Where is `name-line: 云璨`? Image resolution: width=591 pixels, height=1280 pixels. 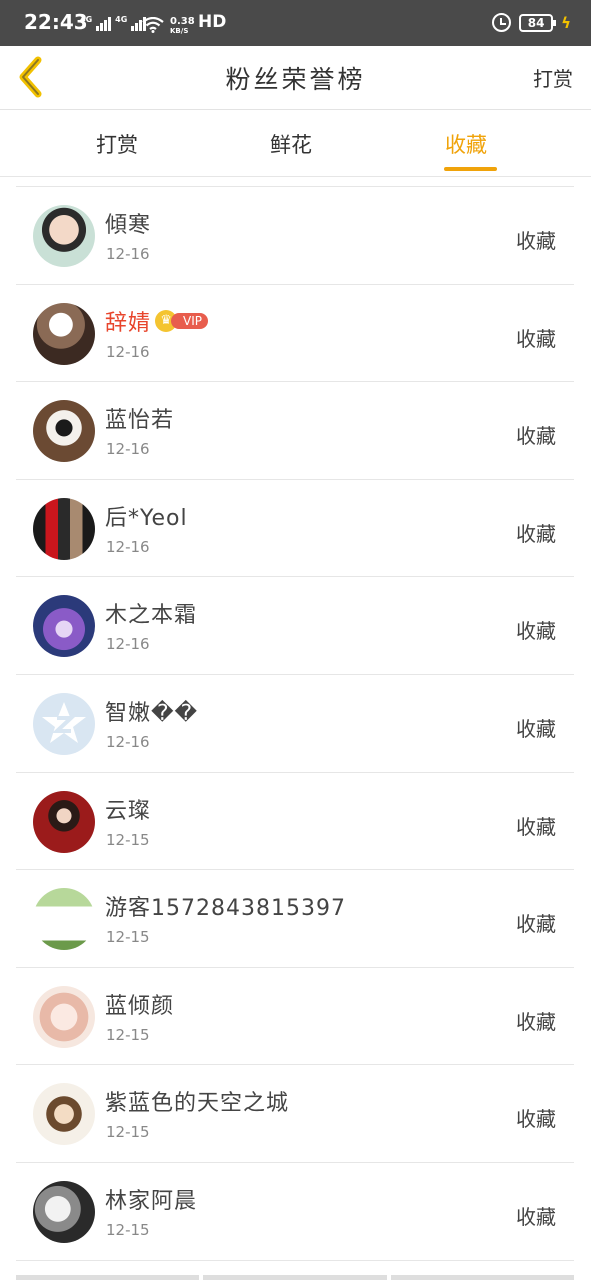
name-line: 云璨 is located at coordinates (128, 809).